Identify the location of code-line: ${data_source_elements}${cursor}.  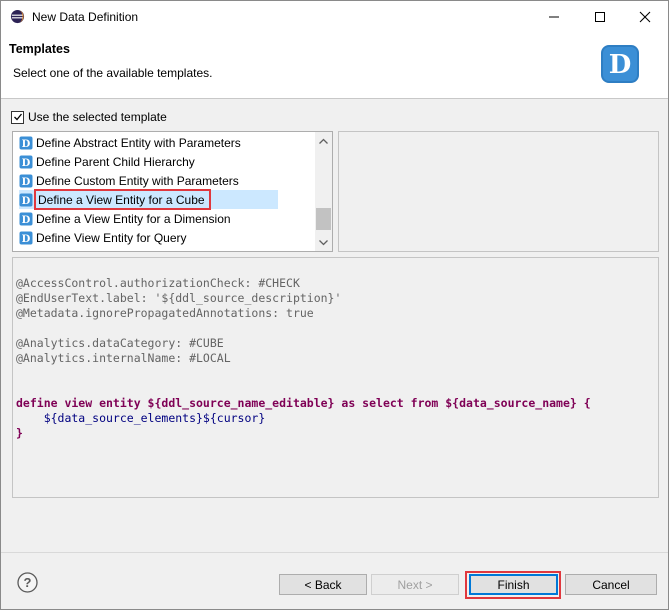
(141, 418).